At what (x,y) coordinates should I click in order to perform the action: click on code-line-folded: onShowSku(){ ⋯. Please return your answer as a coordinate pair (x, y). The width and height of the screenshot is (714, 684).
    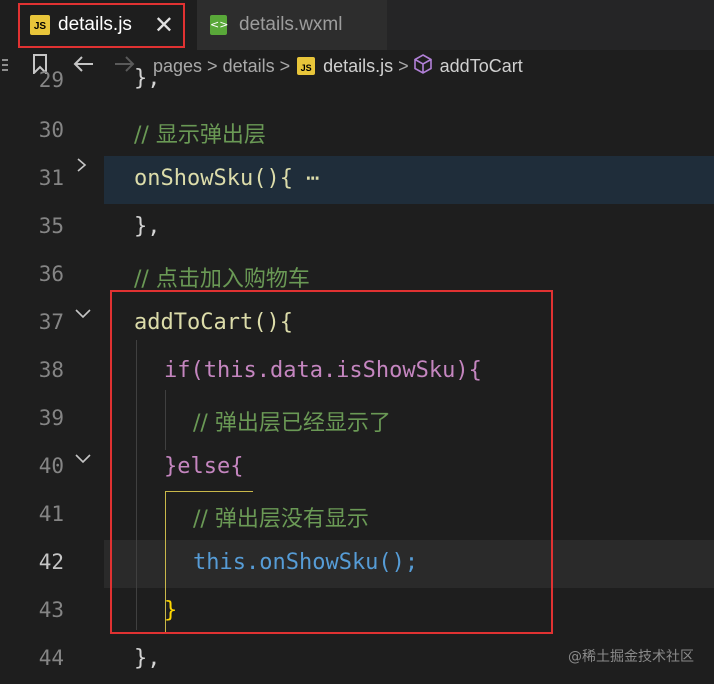
    Looking at the image, I should click on (226, 178).